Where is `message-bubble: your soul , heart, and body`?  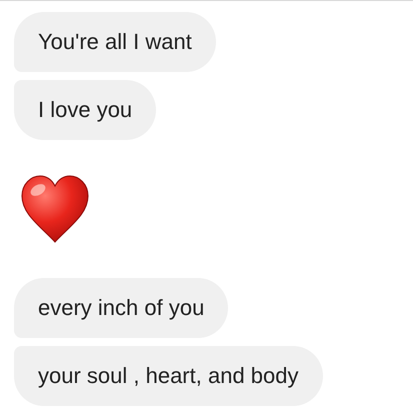 message-bubble: your soul , heart, and body is located at coordinates (168, 376).